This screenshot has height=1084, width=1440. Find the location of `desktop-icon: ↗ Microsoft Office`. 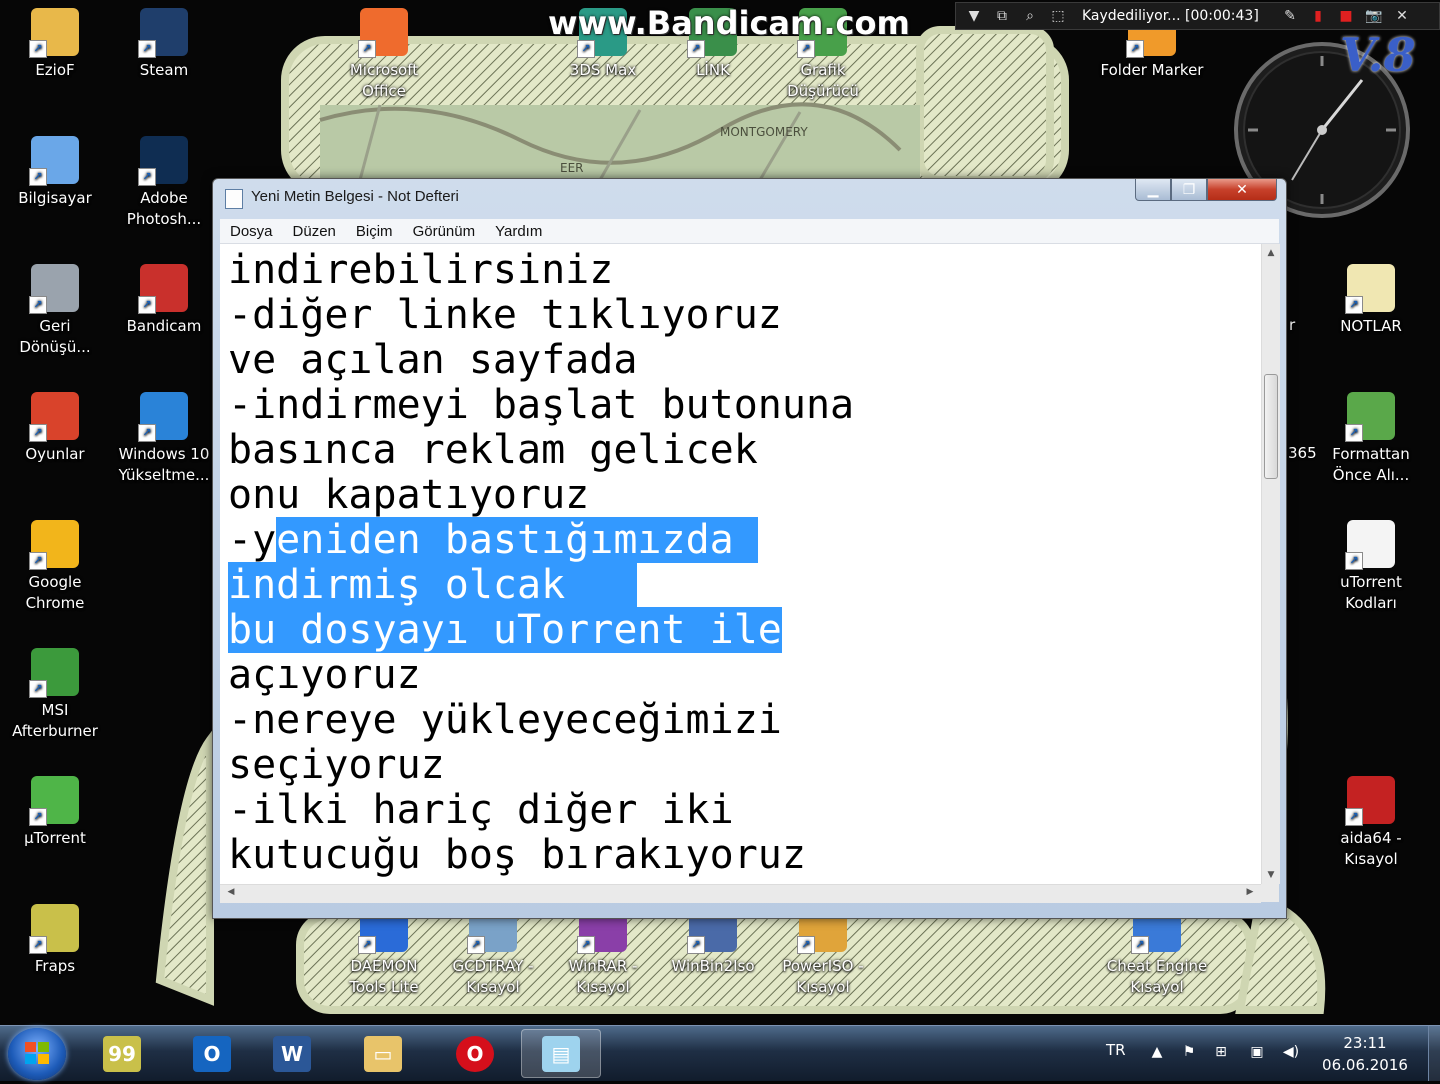

desktop-icon: ↗ Microsoft Office is located at coordinates (384, 55).